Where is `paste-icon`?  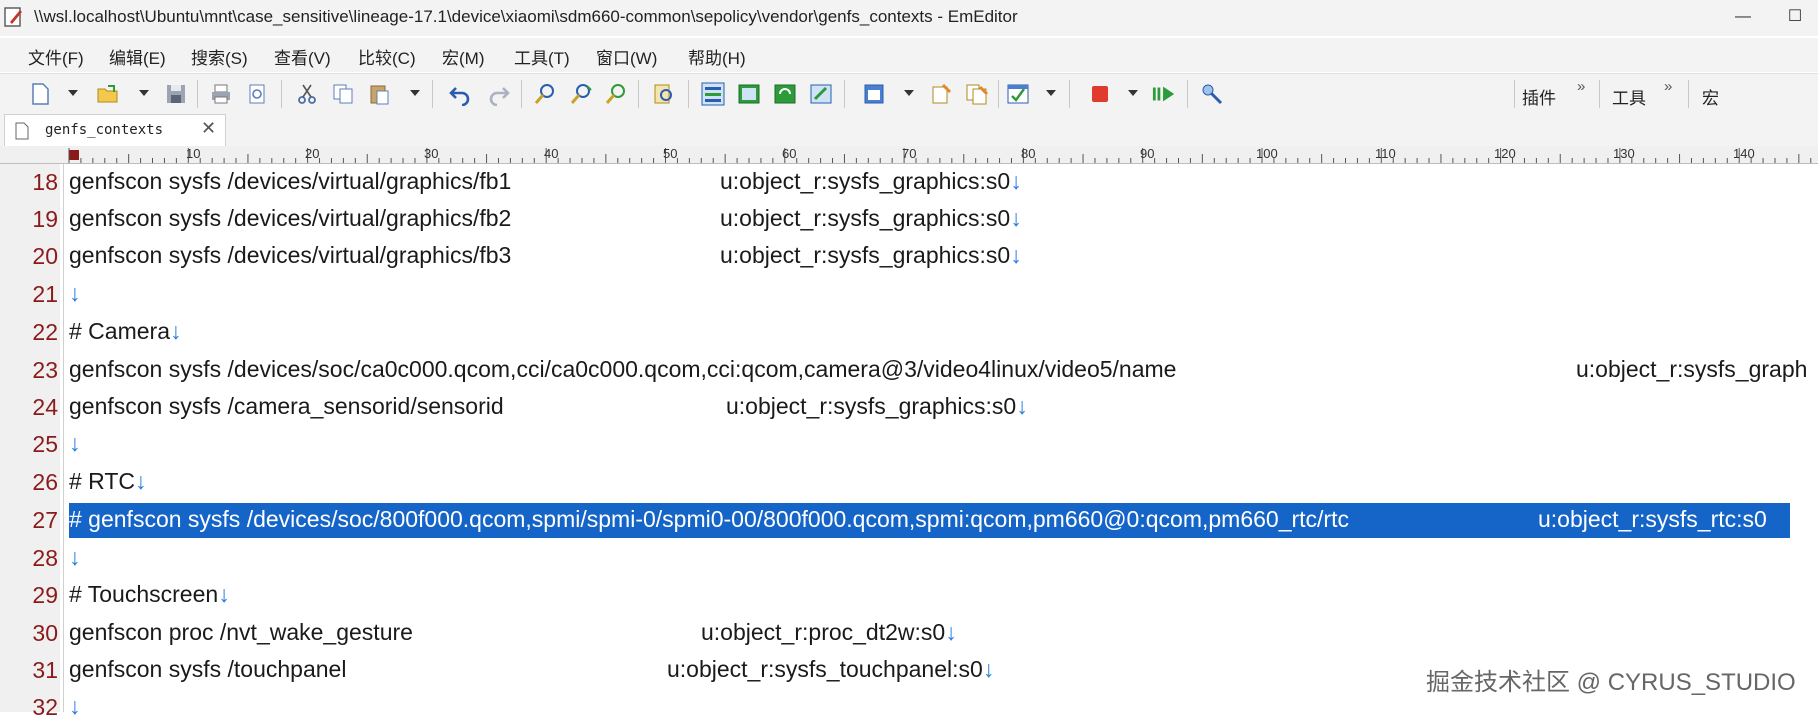
paste-icon is located at coordinates (379, 94).